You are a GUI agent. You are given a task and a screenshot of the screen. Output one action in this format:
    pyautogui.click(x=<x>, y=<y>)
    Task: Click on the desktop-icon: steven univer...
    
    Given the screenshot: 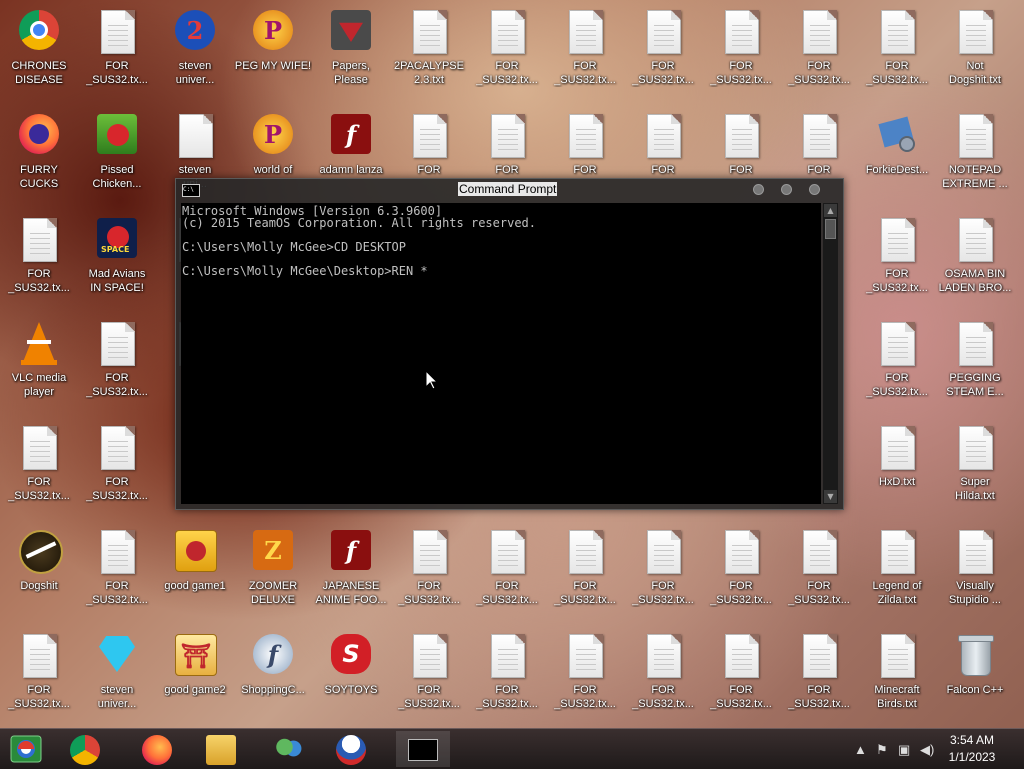 What is the action you would take?
    pyautogui.click(x=117, y=676)
    